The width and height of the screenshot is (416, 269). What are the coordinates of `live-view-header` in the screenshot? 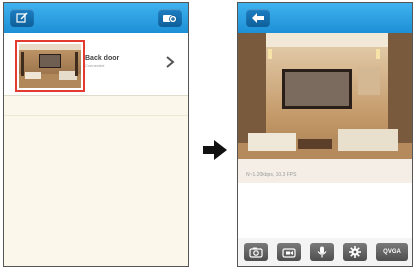 It's located at (325, 18).